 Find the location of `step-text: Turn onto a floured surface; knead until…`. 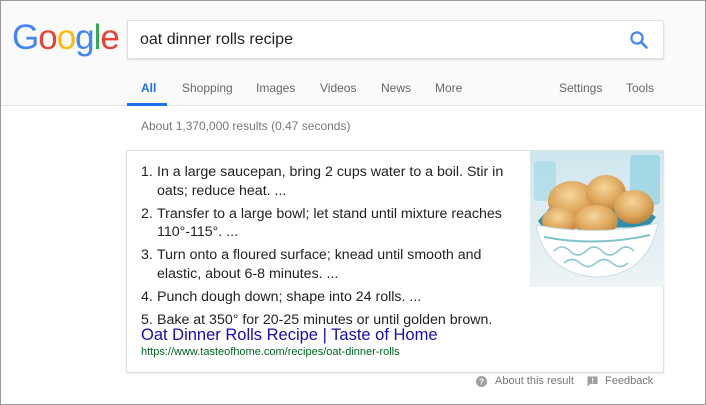

step-text: Turn onto a floured surface; knead until… is located at coordinates (319, 264).